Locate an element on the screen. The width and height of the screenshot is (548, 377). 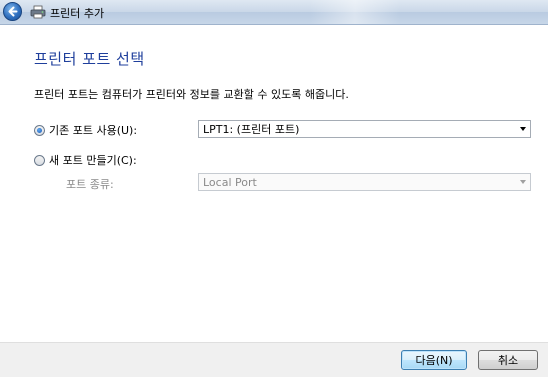
port-type-select: Local Port is located at coordinates (364, 182).